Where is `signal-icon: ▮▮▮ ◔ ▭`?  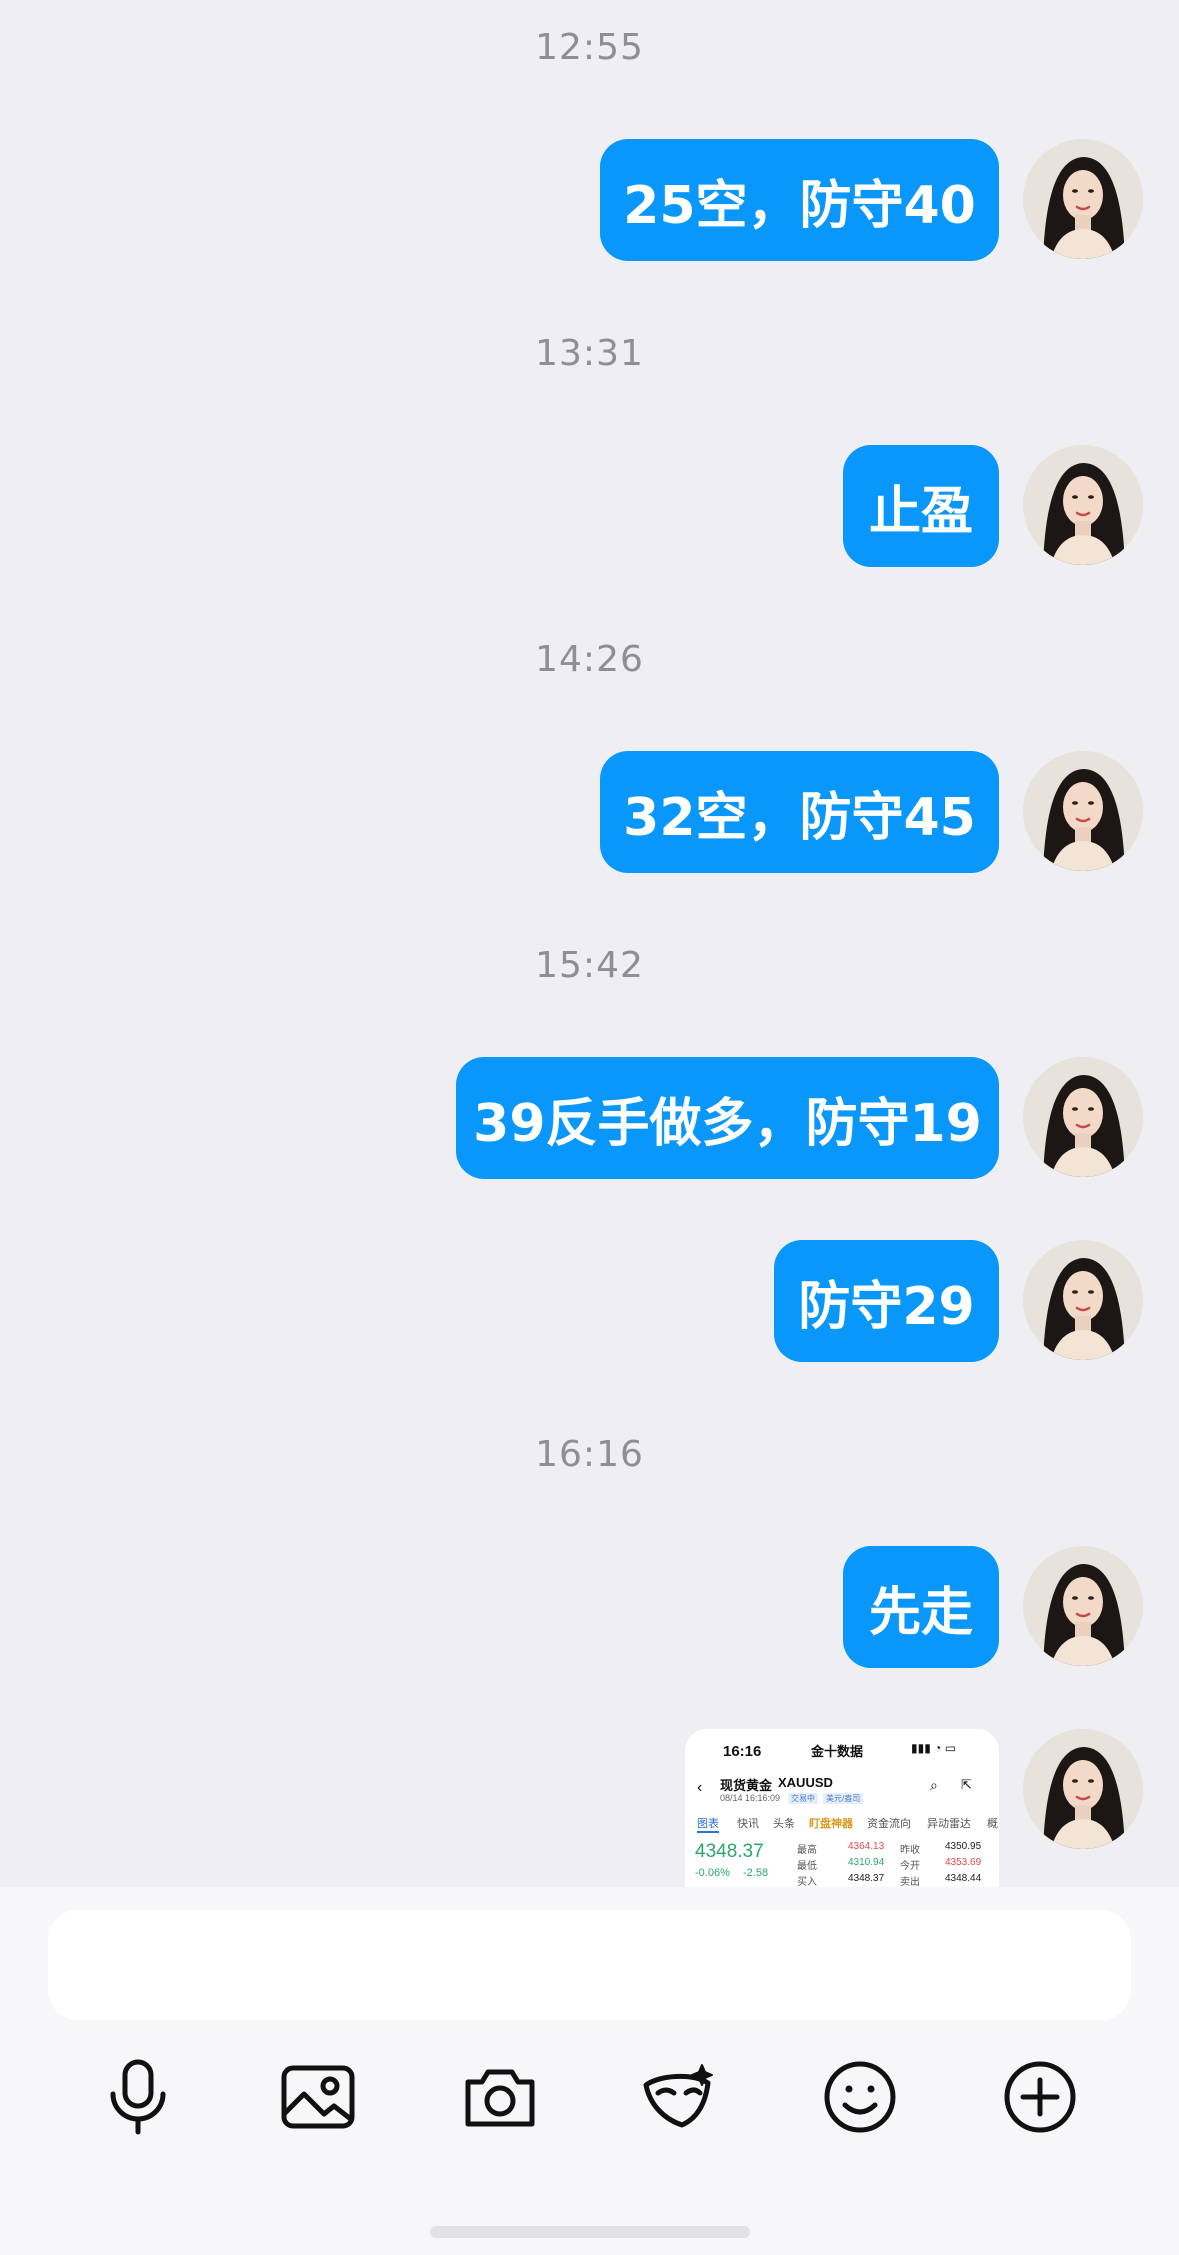
signal-icon: ▮▮▮ ◔ ▭ is located at coordinates (934, 1748).